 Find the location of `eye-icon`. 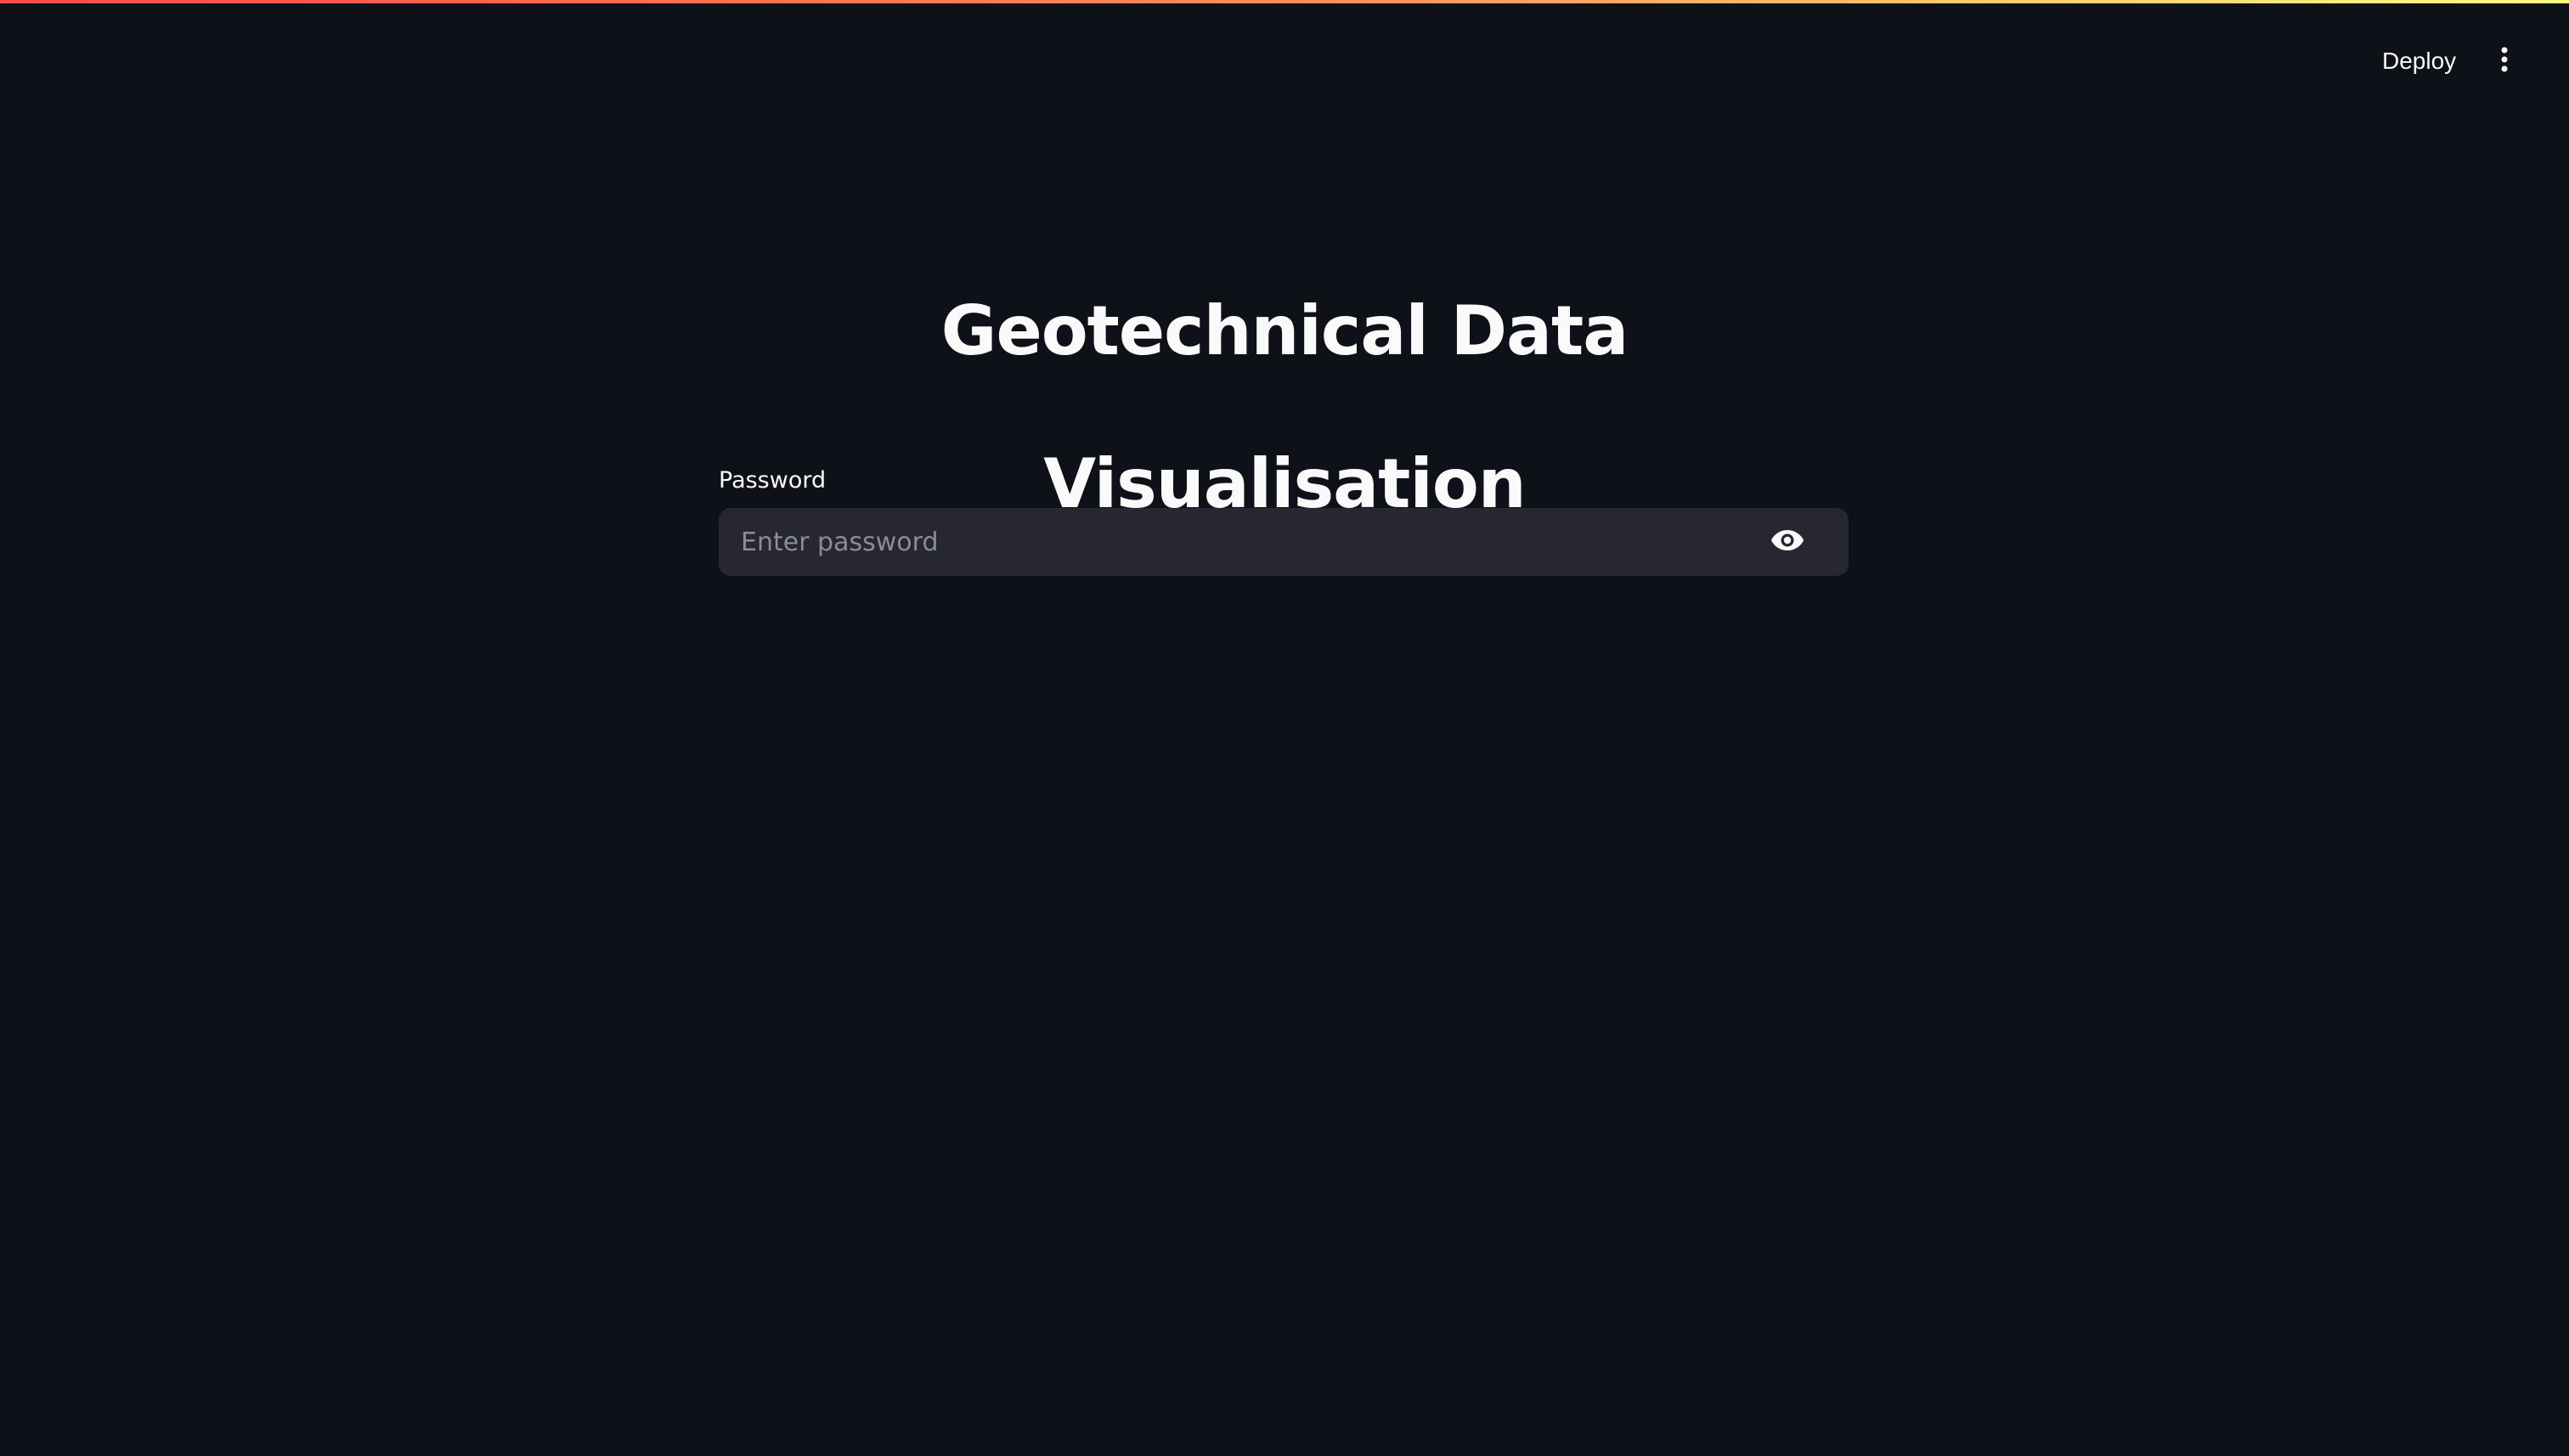

eye-icon is located at coordinates (1787, 542).